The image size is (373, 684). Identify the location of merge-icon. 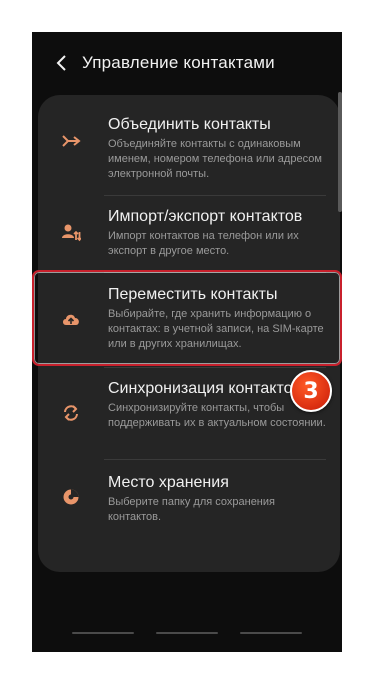
(71, 141).